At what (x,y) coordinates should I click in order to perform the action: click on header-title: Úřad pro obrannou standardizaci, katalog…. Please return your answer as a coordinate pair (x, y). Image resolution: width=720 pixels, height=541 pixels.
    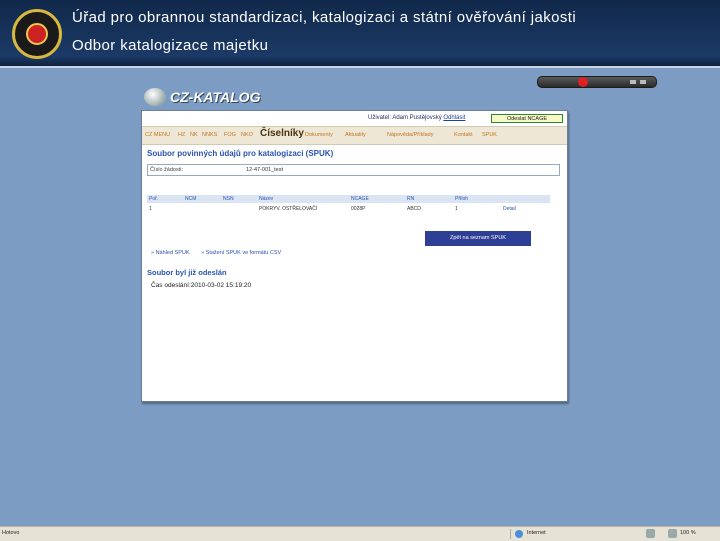
    Looking at the image, I should click on (324, 17).